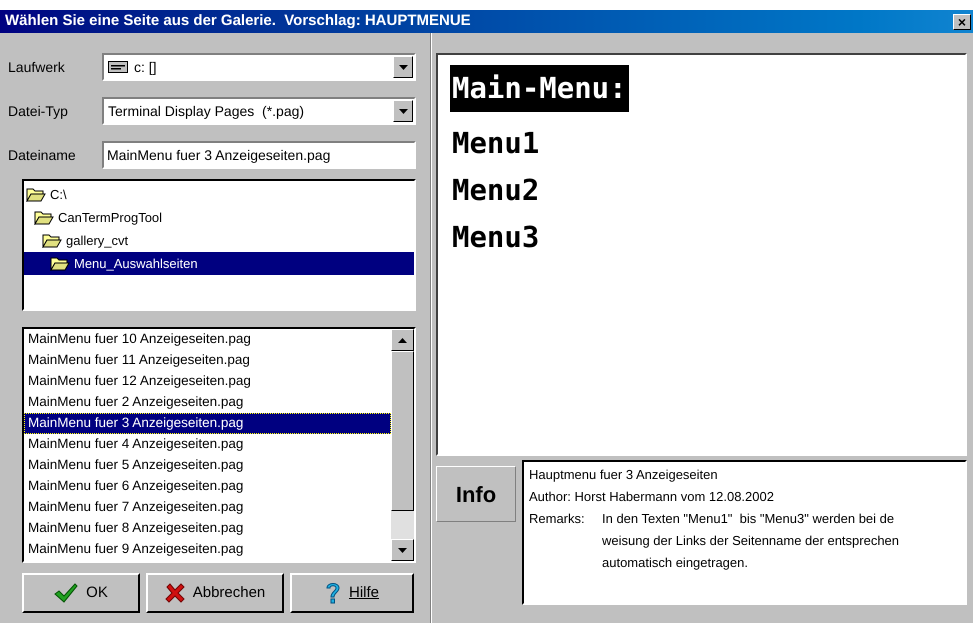 Image resolution: width=973 pixels, height=623 pixels. What do you see at coordinates (495, 190) in the screenshot?
I see `preview-line: Menu2` at bounding box center [495, 190].